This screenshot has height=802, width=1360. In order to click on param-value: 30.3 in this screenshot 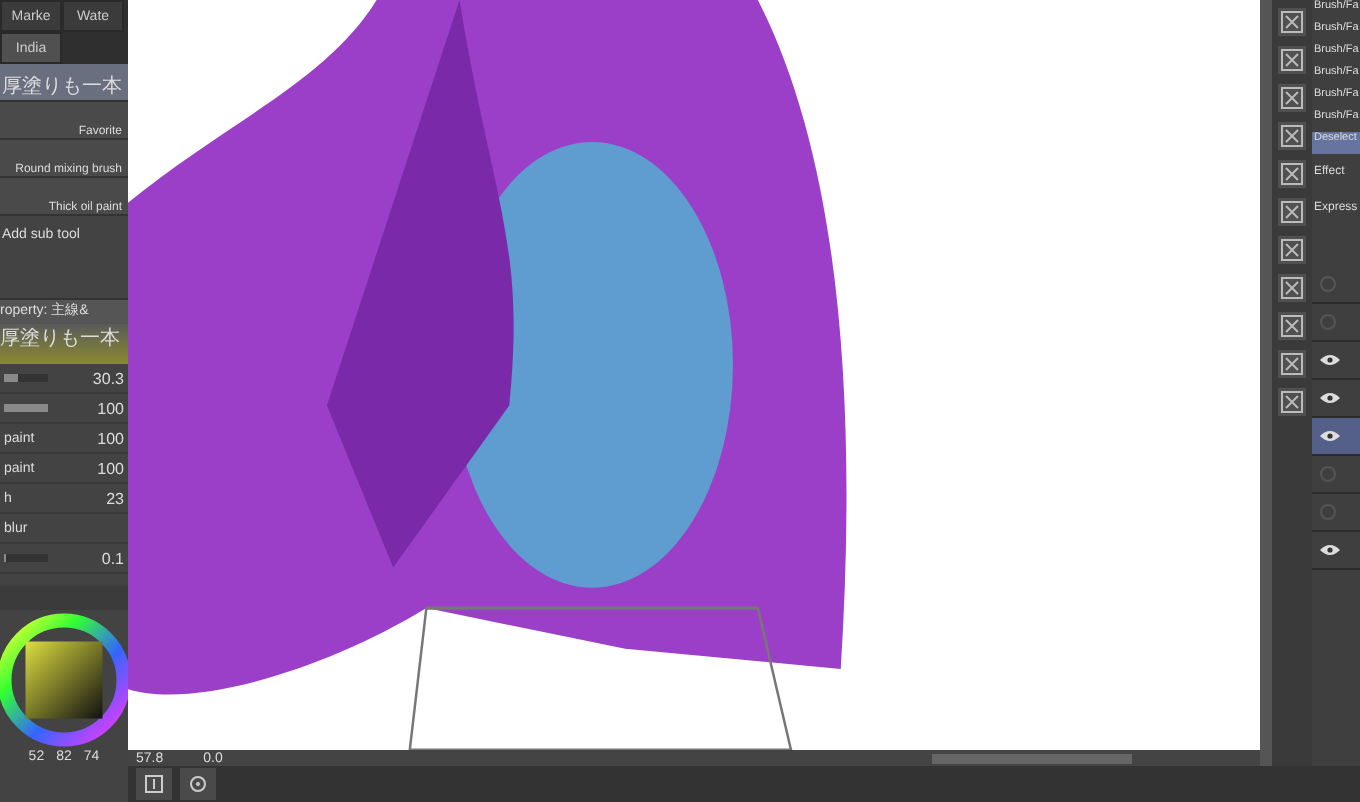, I will do `click(108, 378)`.